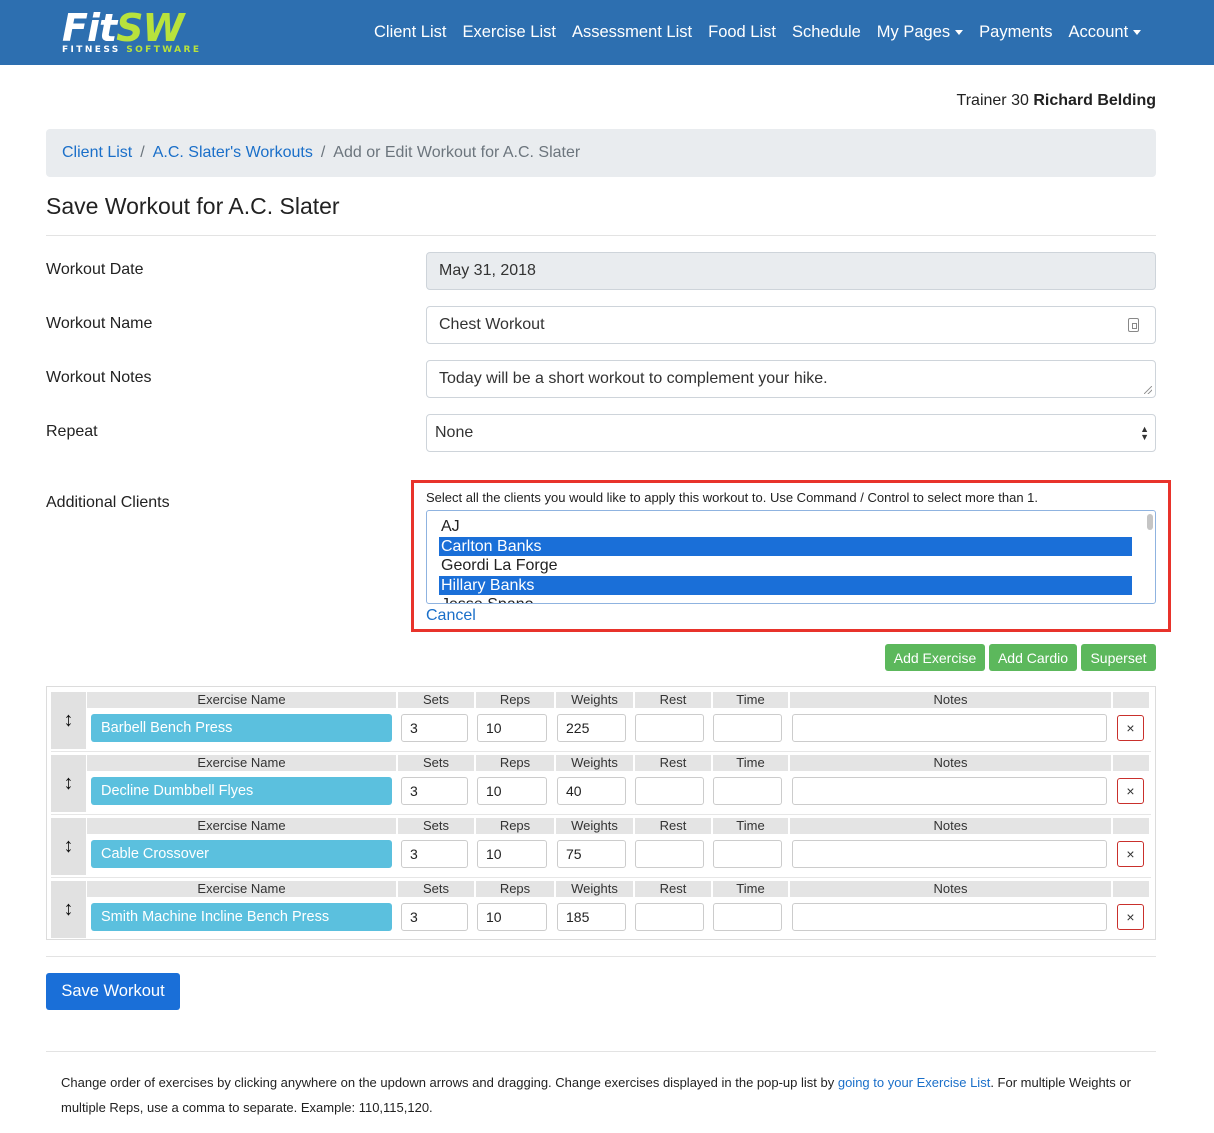 This screenshot has height=1133, width=1214. I want to click on exercise-name-button: Barbell Bench Press, so click(241, 728).